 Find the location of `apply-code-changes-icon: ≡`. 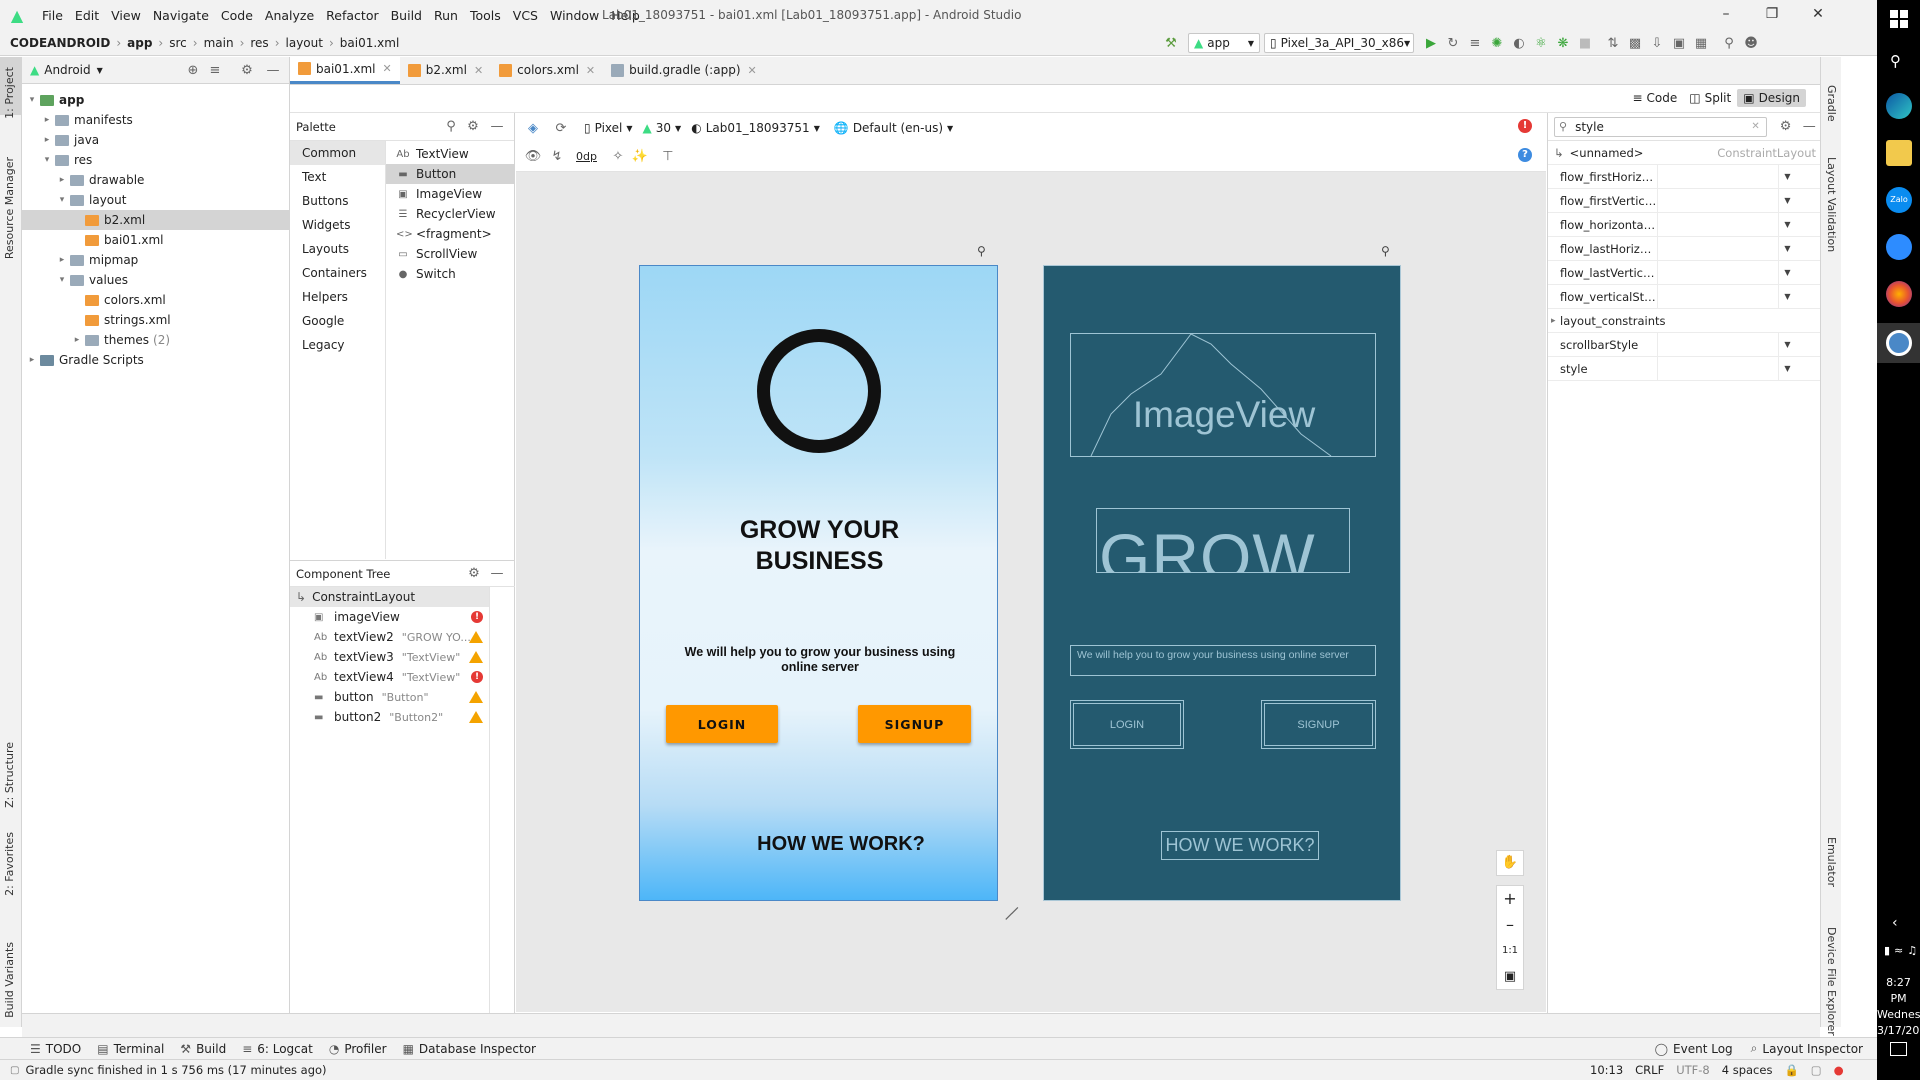

apply-code-changes-icon: ≡ is located at coordinates (1475, 43).